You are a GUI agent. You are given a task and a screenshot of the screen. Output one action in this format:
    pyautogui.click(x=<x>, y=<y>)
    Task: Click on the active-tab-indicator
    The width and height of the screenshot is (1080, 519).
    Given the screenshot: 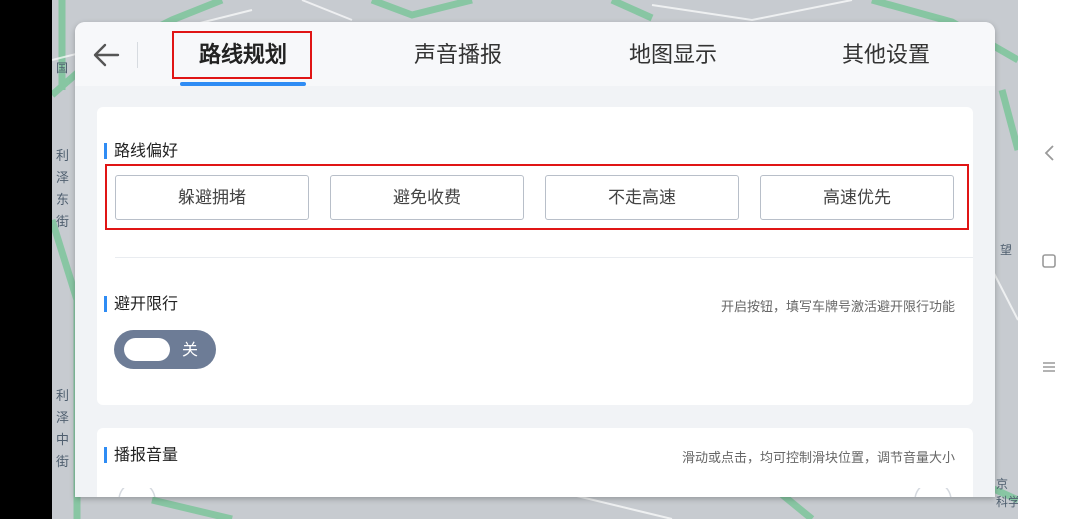 What is the action you would take?
    pyautogui.click(x=243, y=84)
    